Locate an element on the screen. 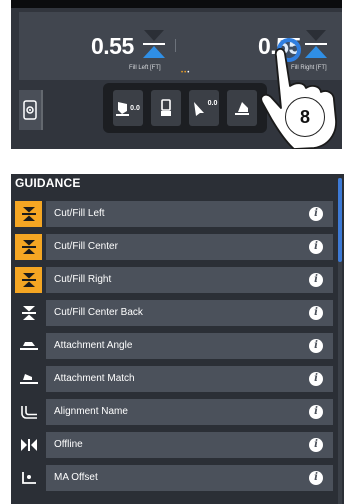 The height and width of the screenshot is (504, 344). guidance-item: Cut/Fill Left i is located at coordinates (174, 214).